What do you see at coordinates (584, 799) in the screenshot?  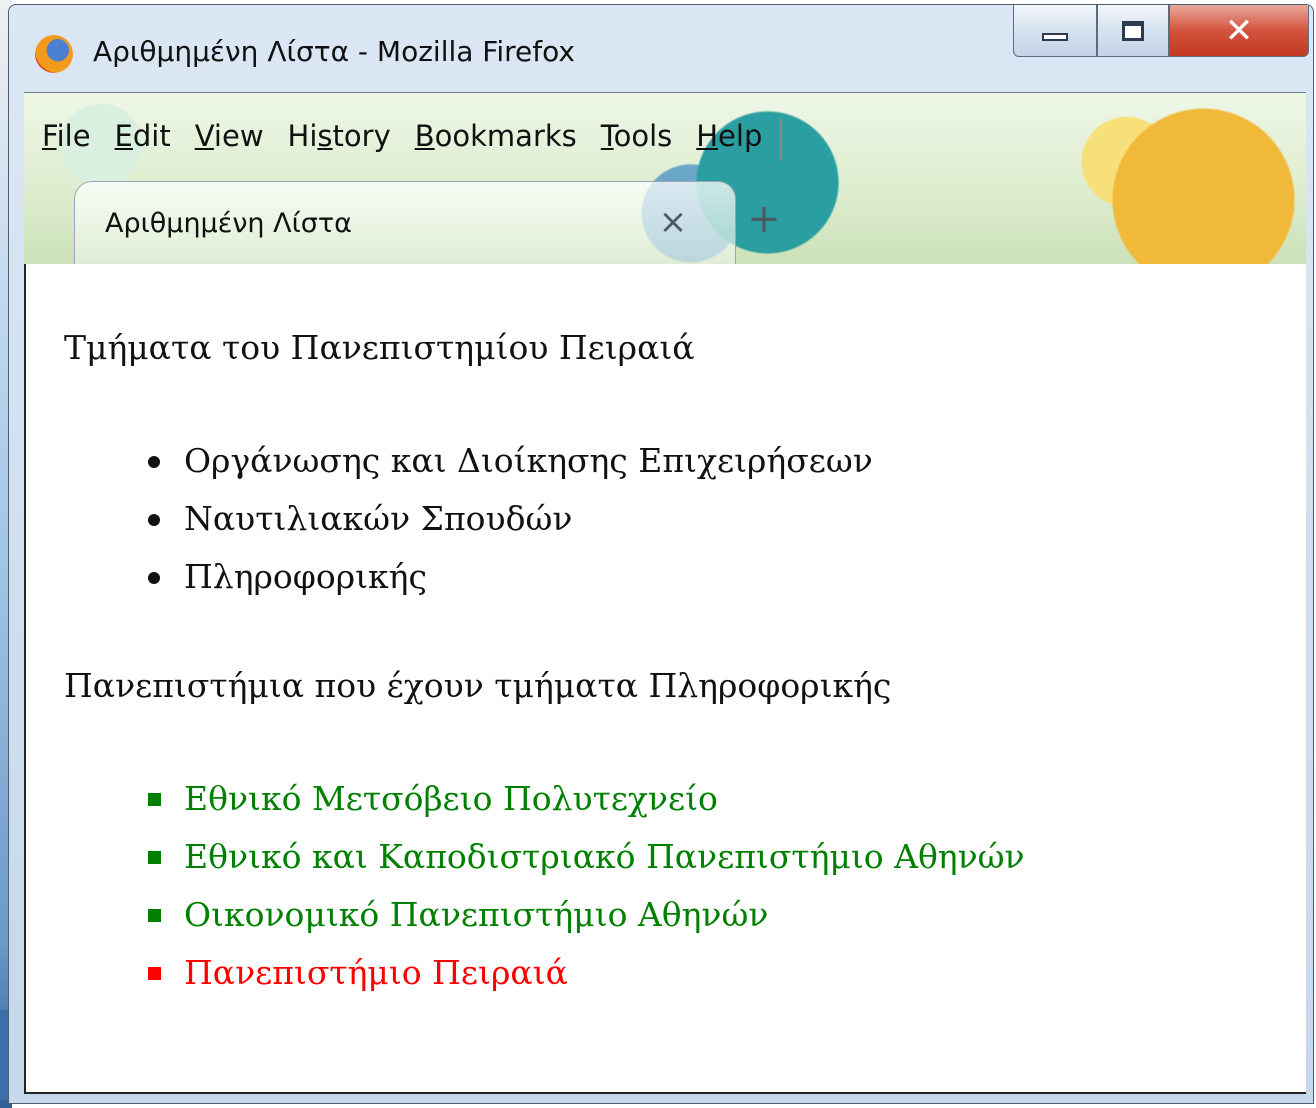 I see `list-item: Εθνικό Μετσόβειο Πολυτεχνείο` at bounding box center [584, 799].